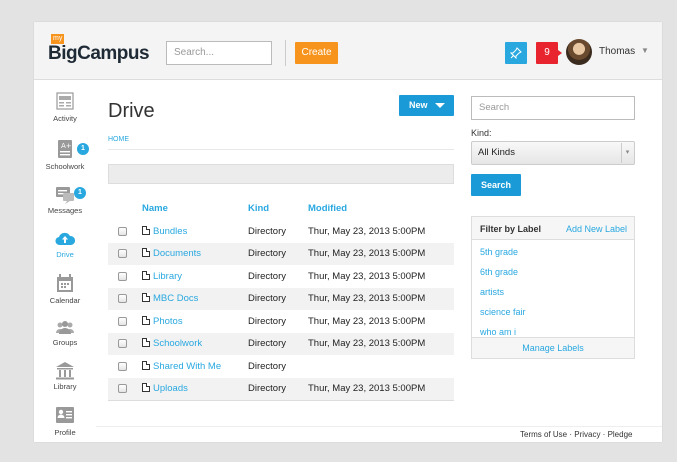 Image resolution: width=677 pixels, height=462 pixels. I want to click on add-new-label-link: Add New Label, so click(596, 229).